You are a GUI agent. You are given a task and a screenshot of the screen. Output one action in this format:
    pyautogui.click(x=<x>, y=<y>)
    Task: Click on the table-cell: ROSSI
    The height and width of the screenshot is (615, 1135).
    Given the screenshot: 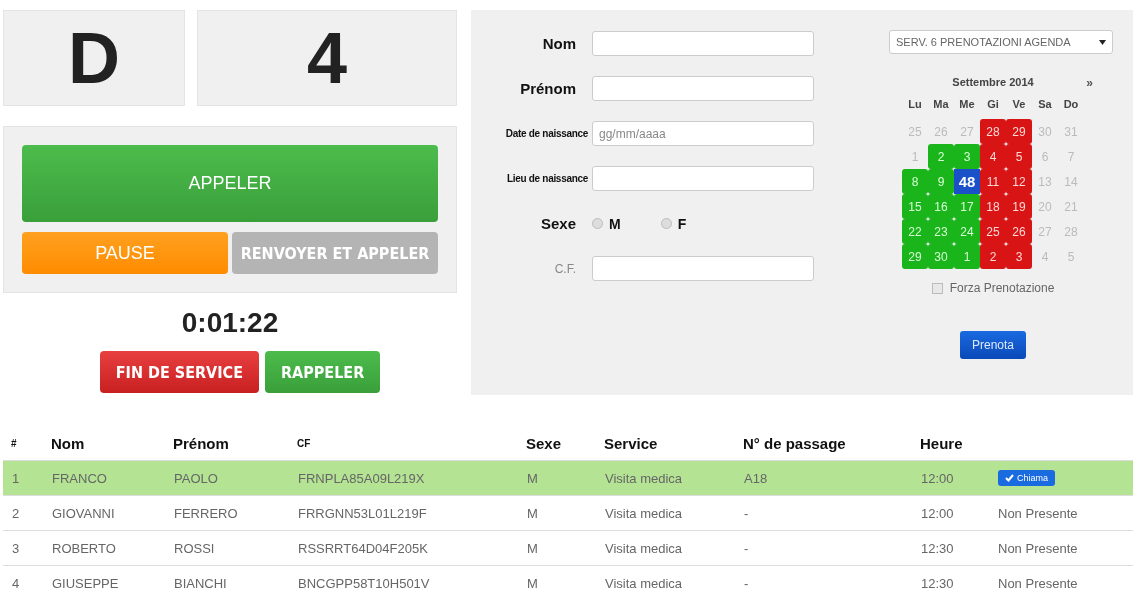 What is the action you would take?
    pyautogui.click(x=194, y=548)
    